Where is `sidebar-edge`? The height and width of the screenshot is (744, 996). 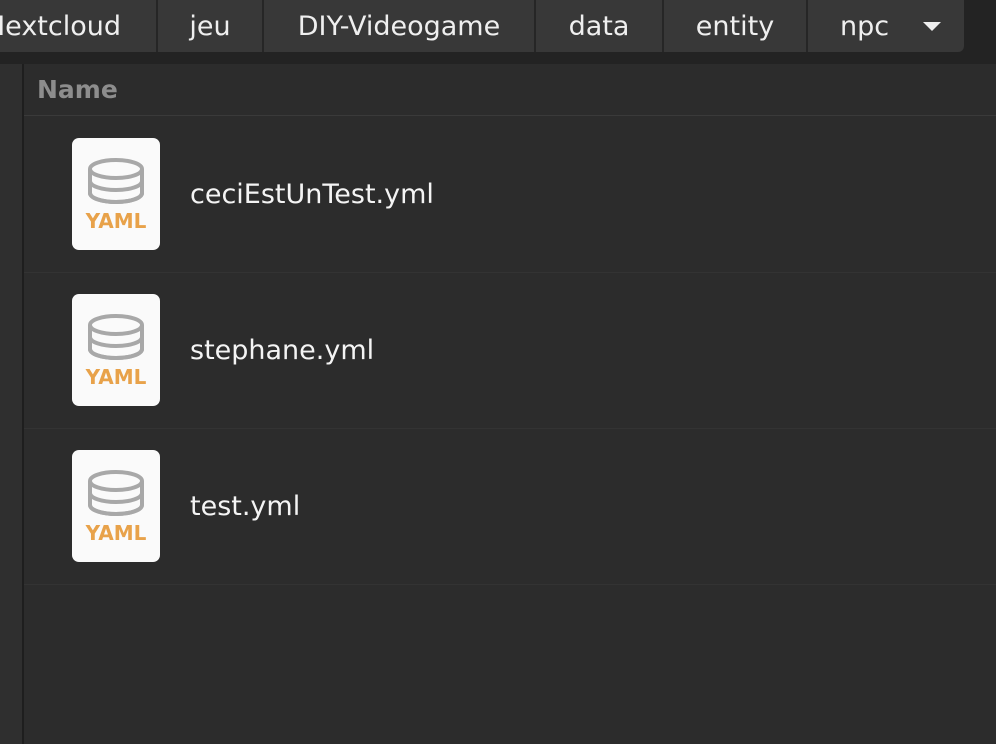
sidebar-edge is located at coordinates (12, 404).